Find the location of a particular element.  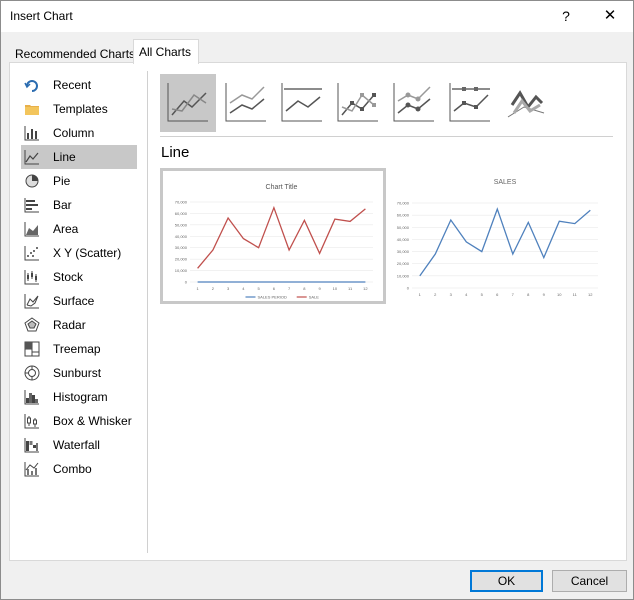

sidebar-item-radar: Radar is located at coordinates (79, 325).